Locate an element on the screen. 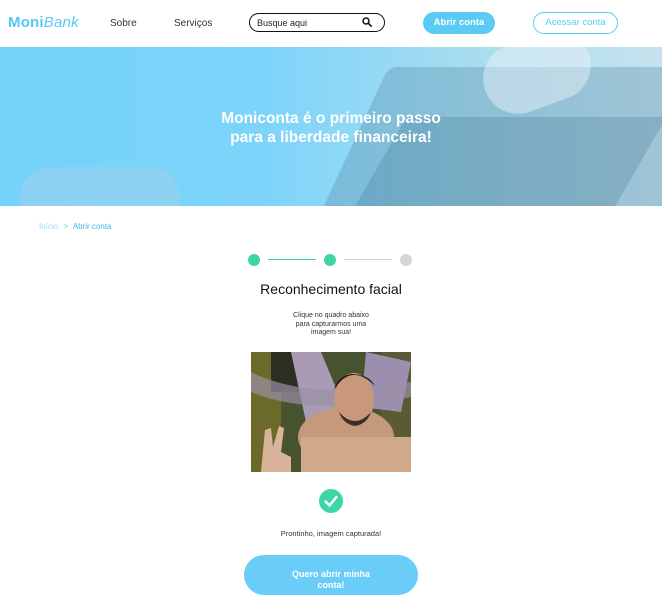 This screenshot has width=662, height=616. access-account-button: Acessar conta is located at coordinates (575, 23).